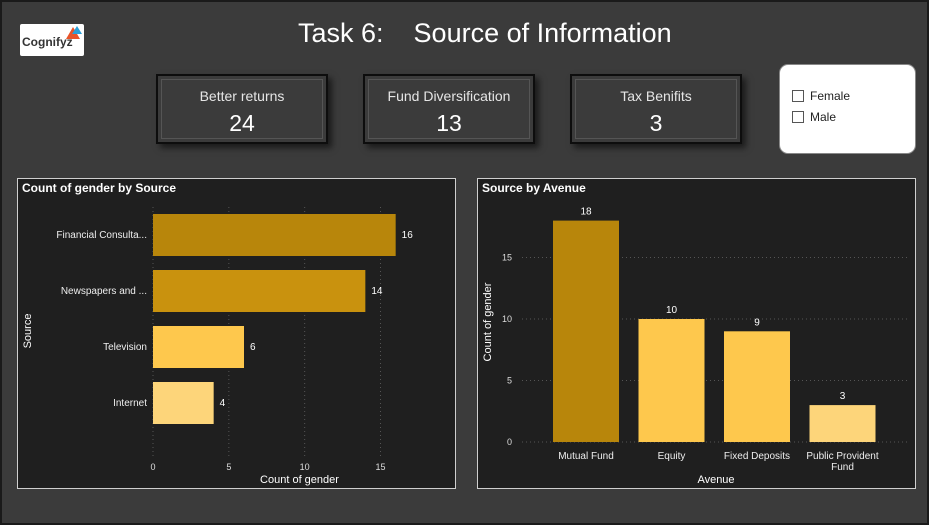 The height and width of the screenshot is (525, 929). What do you see at coordinates (847, 109) in the screenshot?
I see `gender-slicer: Female Male` at bounding box center [847, 109].